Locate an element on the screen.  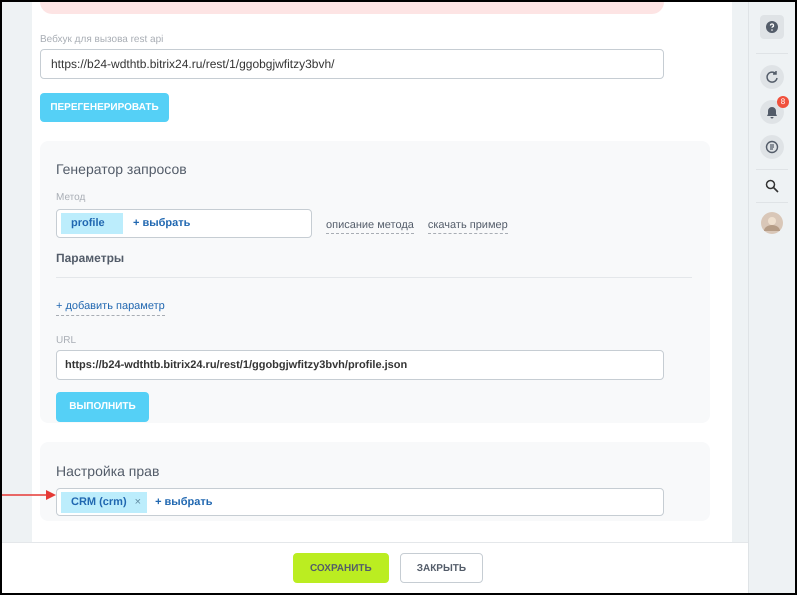
card-title: Генератор запросов is located at coordinates (122, 169).